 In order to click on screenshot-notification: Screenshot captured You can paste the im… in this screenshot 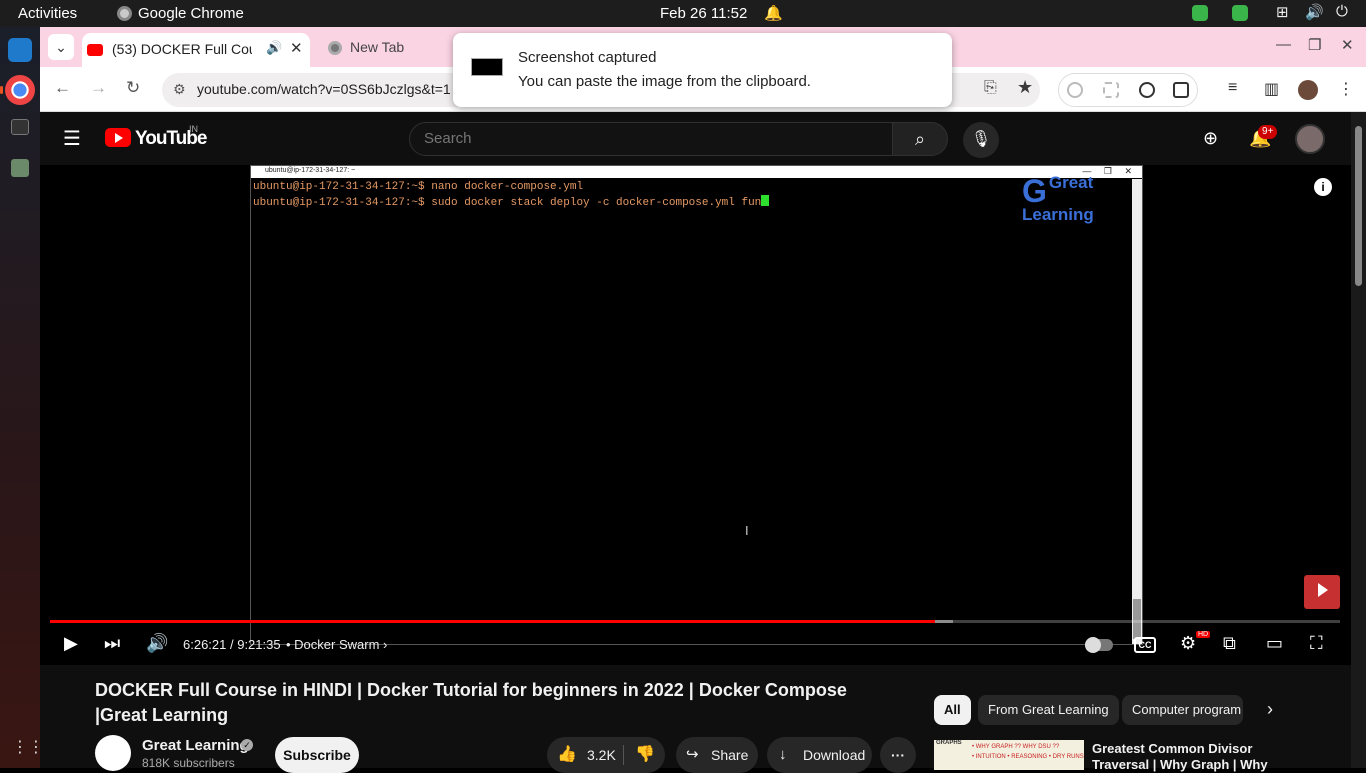, I will do `click(702, 70)`.